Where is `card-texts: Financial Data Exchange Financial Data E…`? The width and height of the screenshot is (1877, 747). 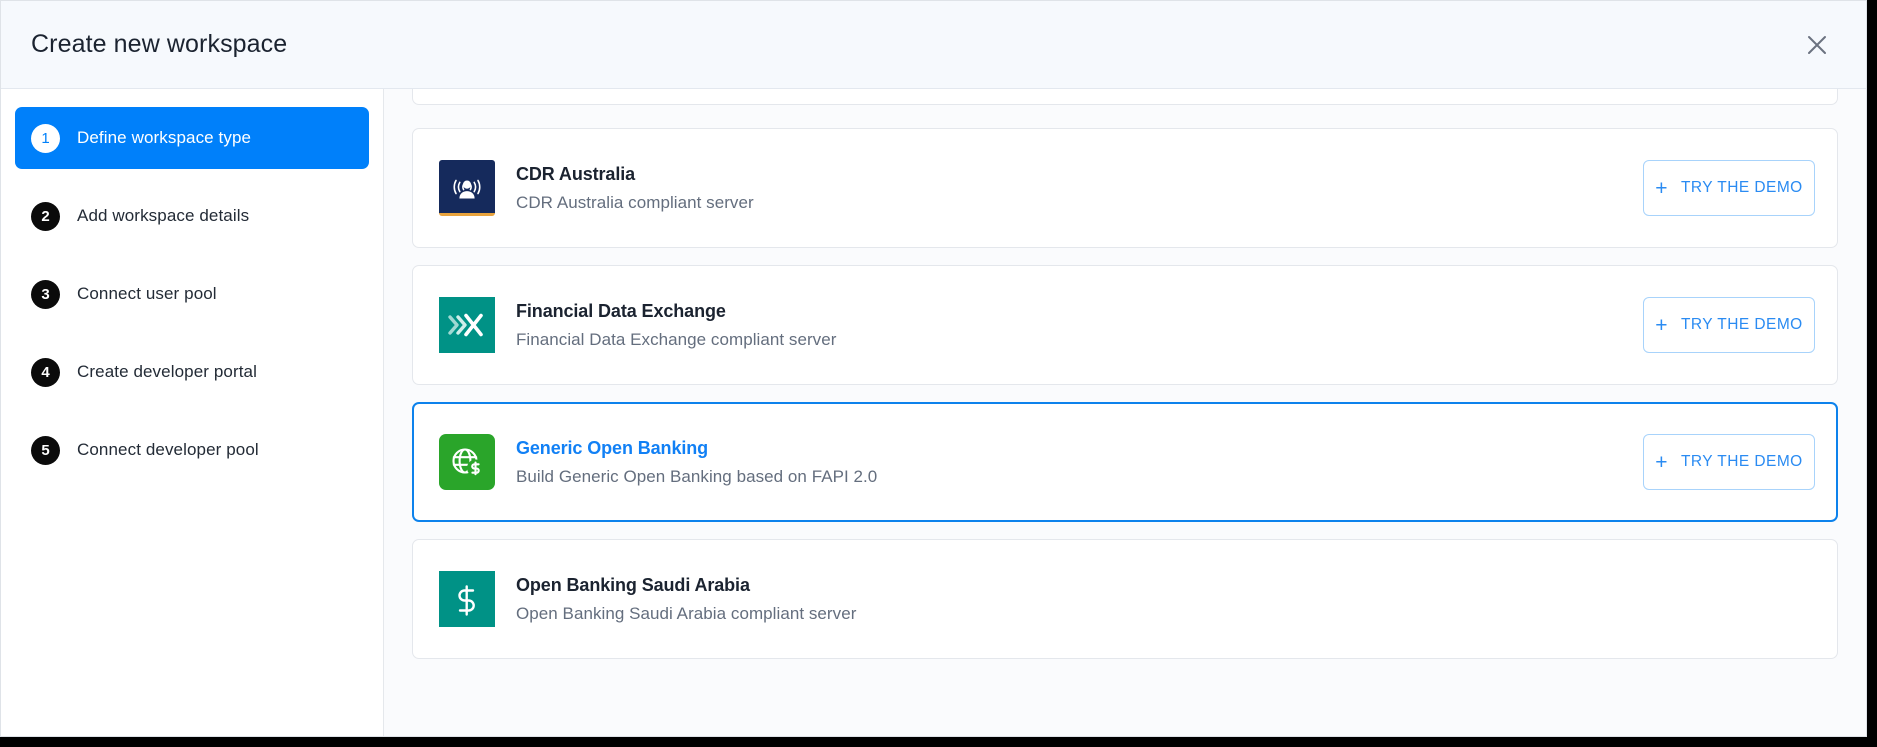
card-texts: Financial Data Exchange Financial Data E… is located at coordinates (676, 325).